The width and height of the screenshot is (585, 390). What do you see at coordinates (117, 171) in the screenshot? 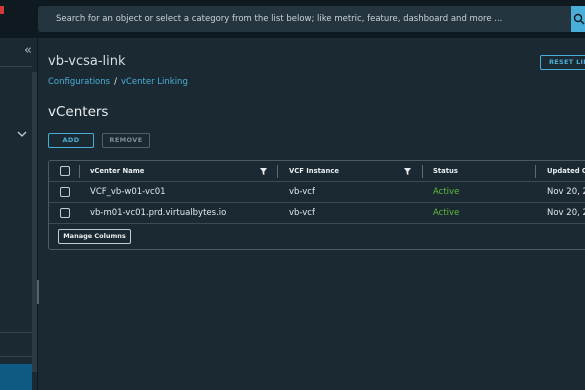
I see `column-header-vcenter-name: vCenter Name` at bounding box center [117, 171].